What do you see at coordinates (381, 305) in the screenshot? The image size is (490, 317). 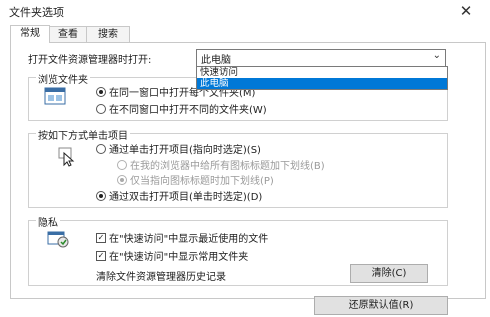 I see `restore-defaults-button: 还原默认值(R)` at bounding box center [381, 305].